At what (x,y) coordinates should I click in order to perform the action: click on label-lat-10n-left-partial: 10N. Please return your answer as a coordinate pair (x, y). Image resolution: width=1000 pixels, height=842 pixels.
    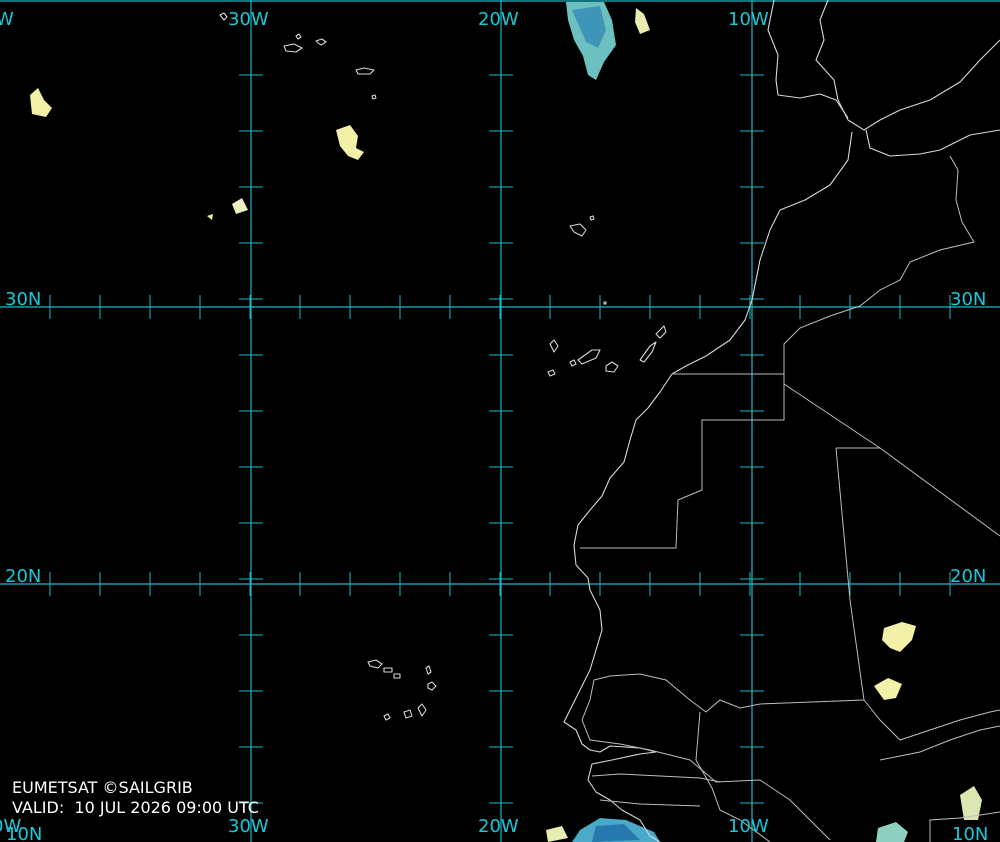
    Looking at the image, I should click on (24, 833).